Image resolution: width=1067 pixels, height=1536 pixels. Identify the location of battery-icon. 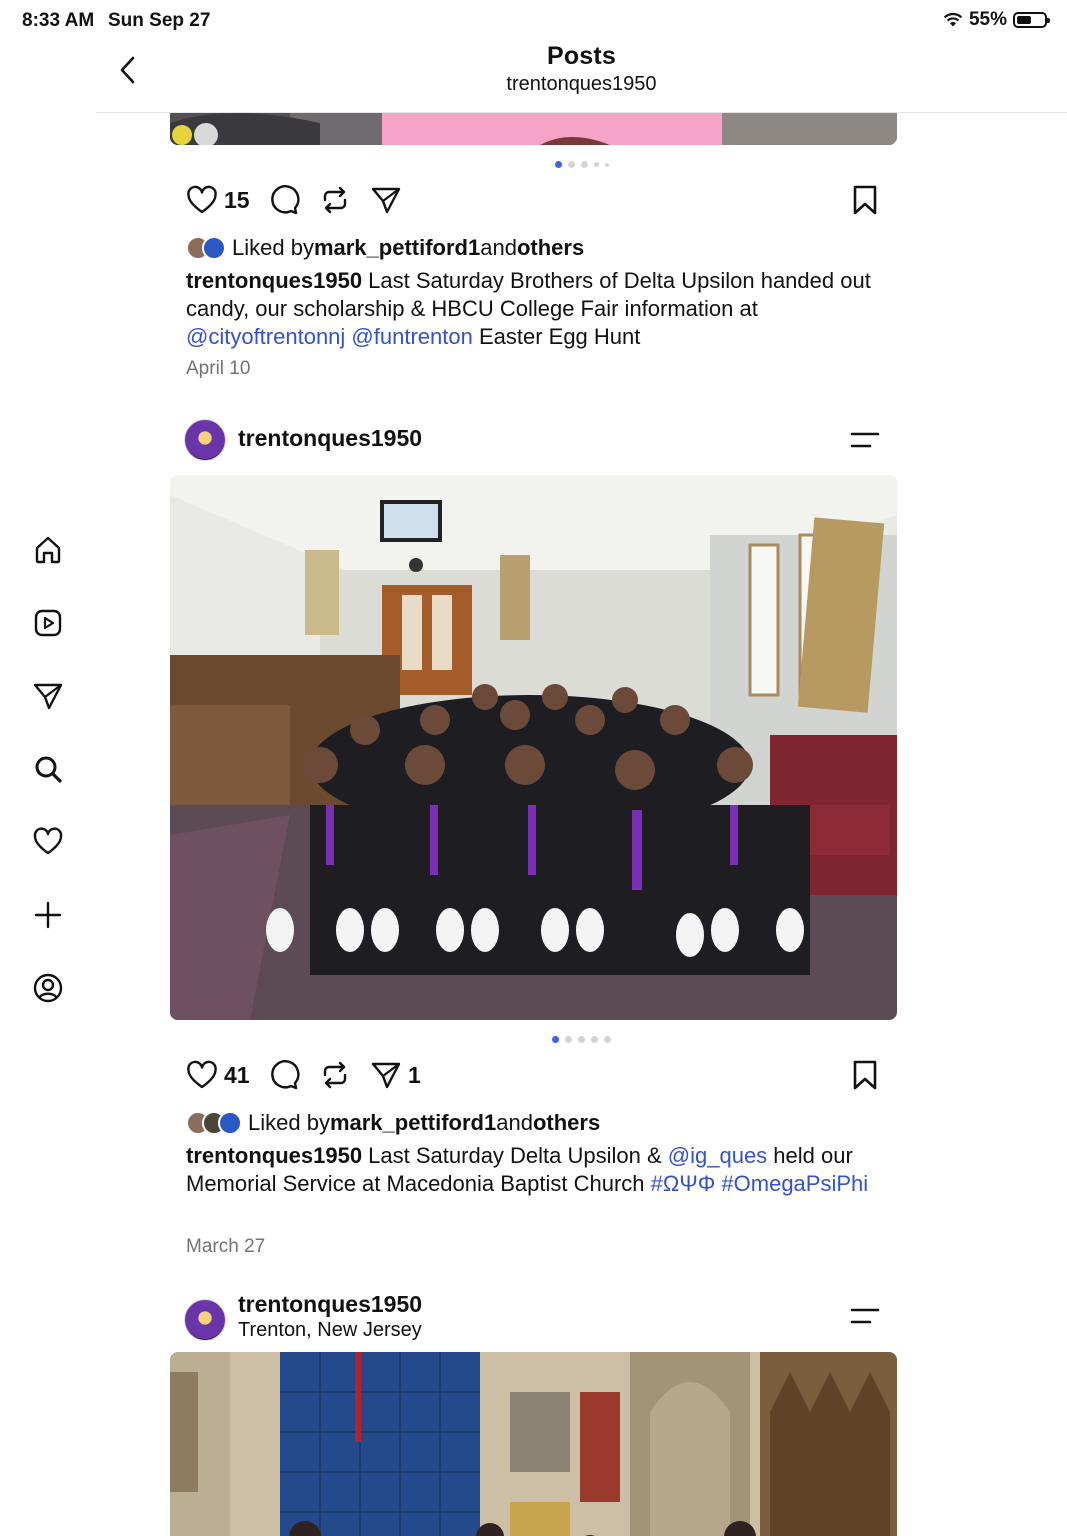
(1031, 20).